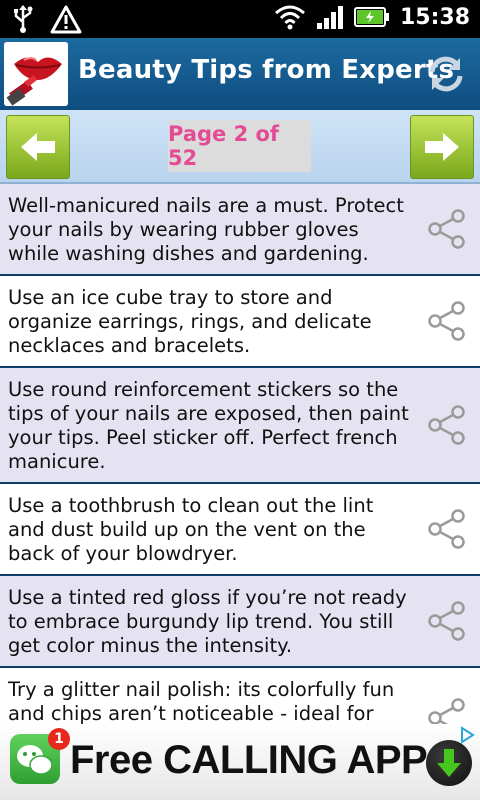 This screenshot has width=480, height=800. I want to click on ad-text: Free CALLING APP, so click(249, 760).